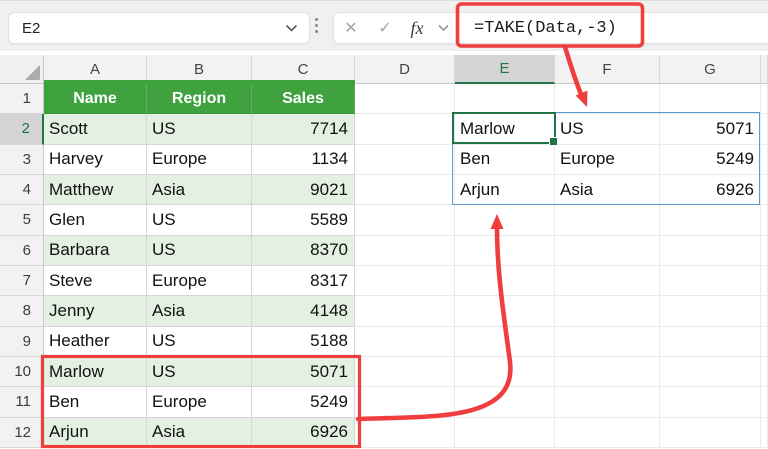  Describe the element at coordinates (95, 402) in the screenshot. I see `cell-A11: Ben` at that location.